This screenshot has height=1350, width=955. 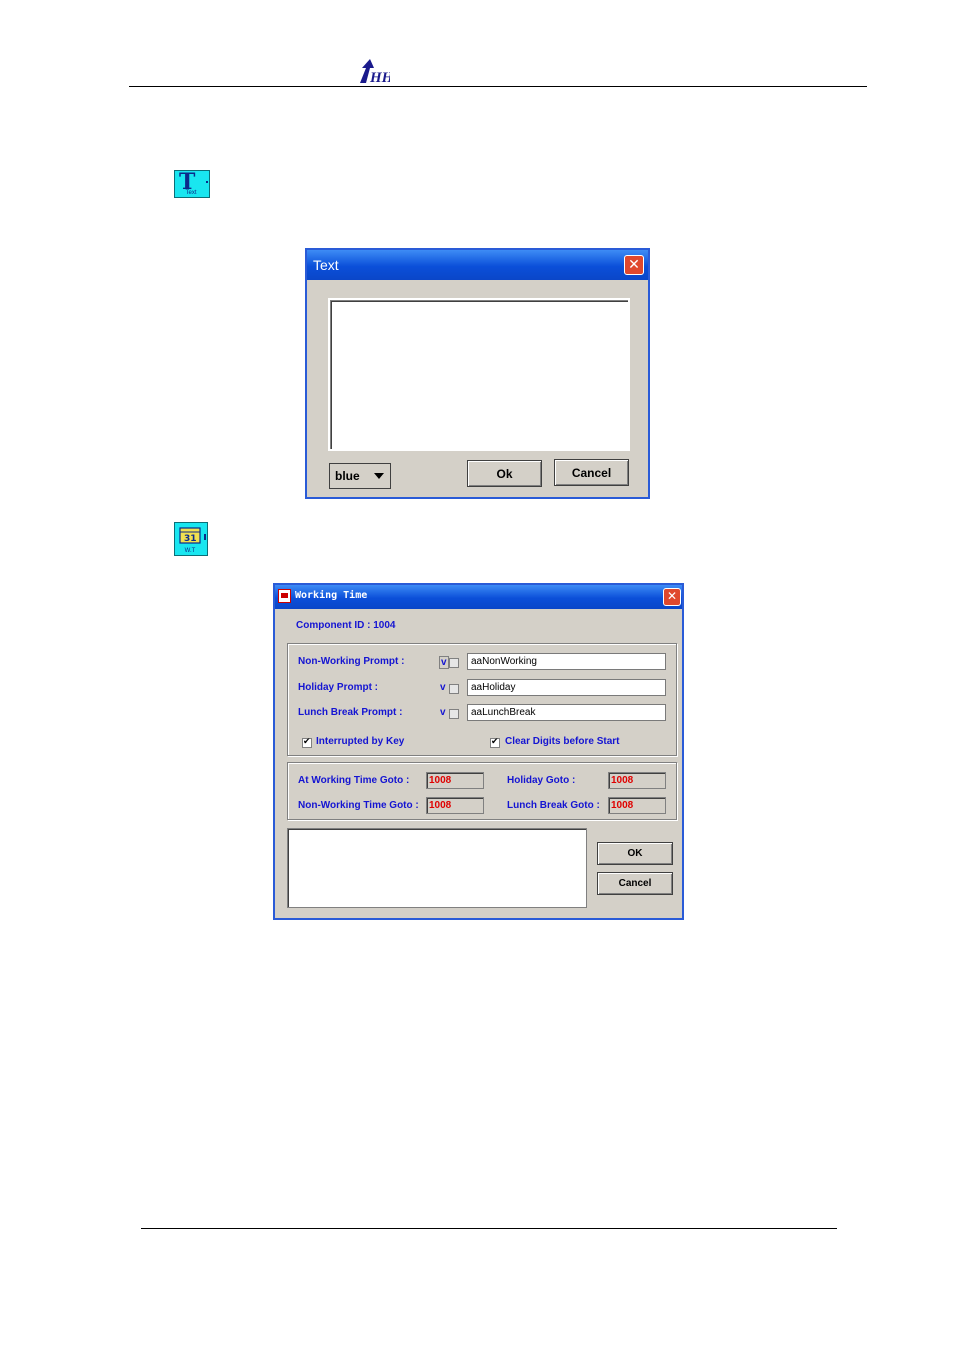 What do you see at coordinates (331, 595) in the screenshot?
I see `working-time-title: Working Time` at bounding box center [331, 595].